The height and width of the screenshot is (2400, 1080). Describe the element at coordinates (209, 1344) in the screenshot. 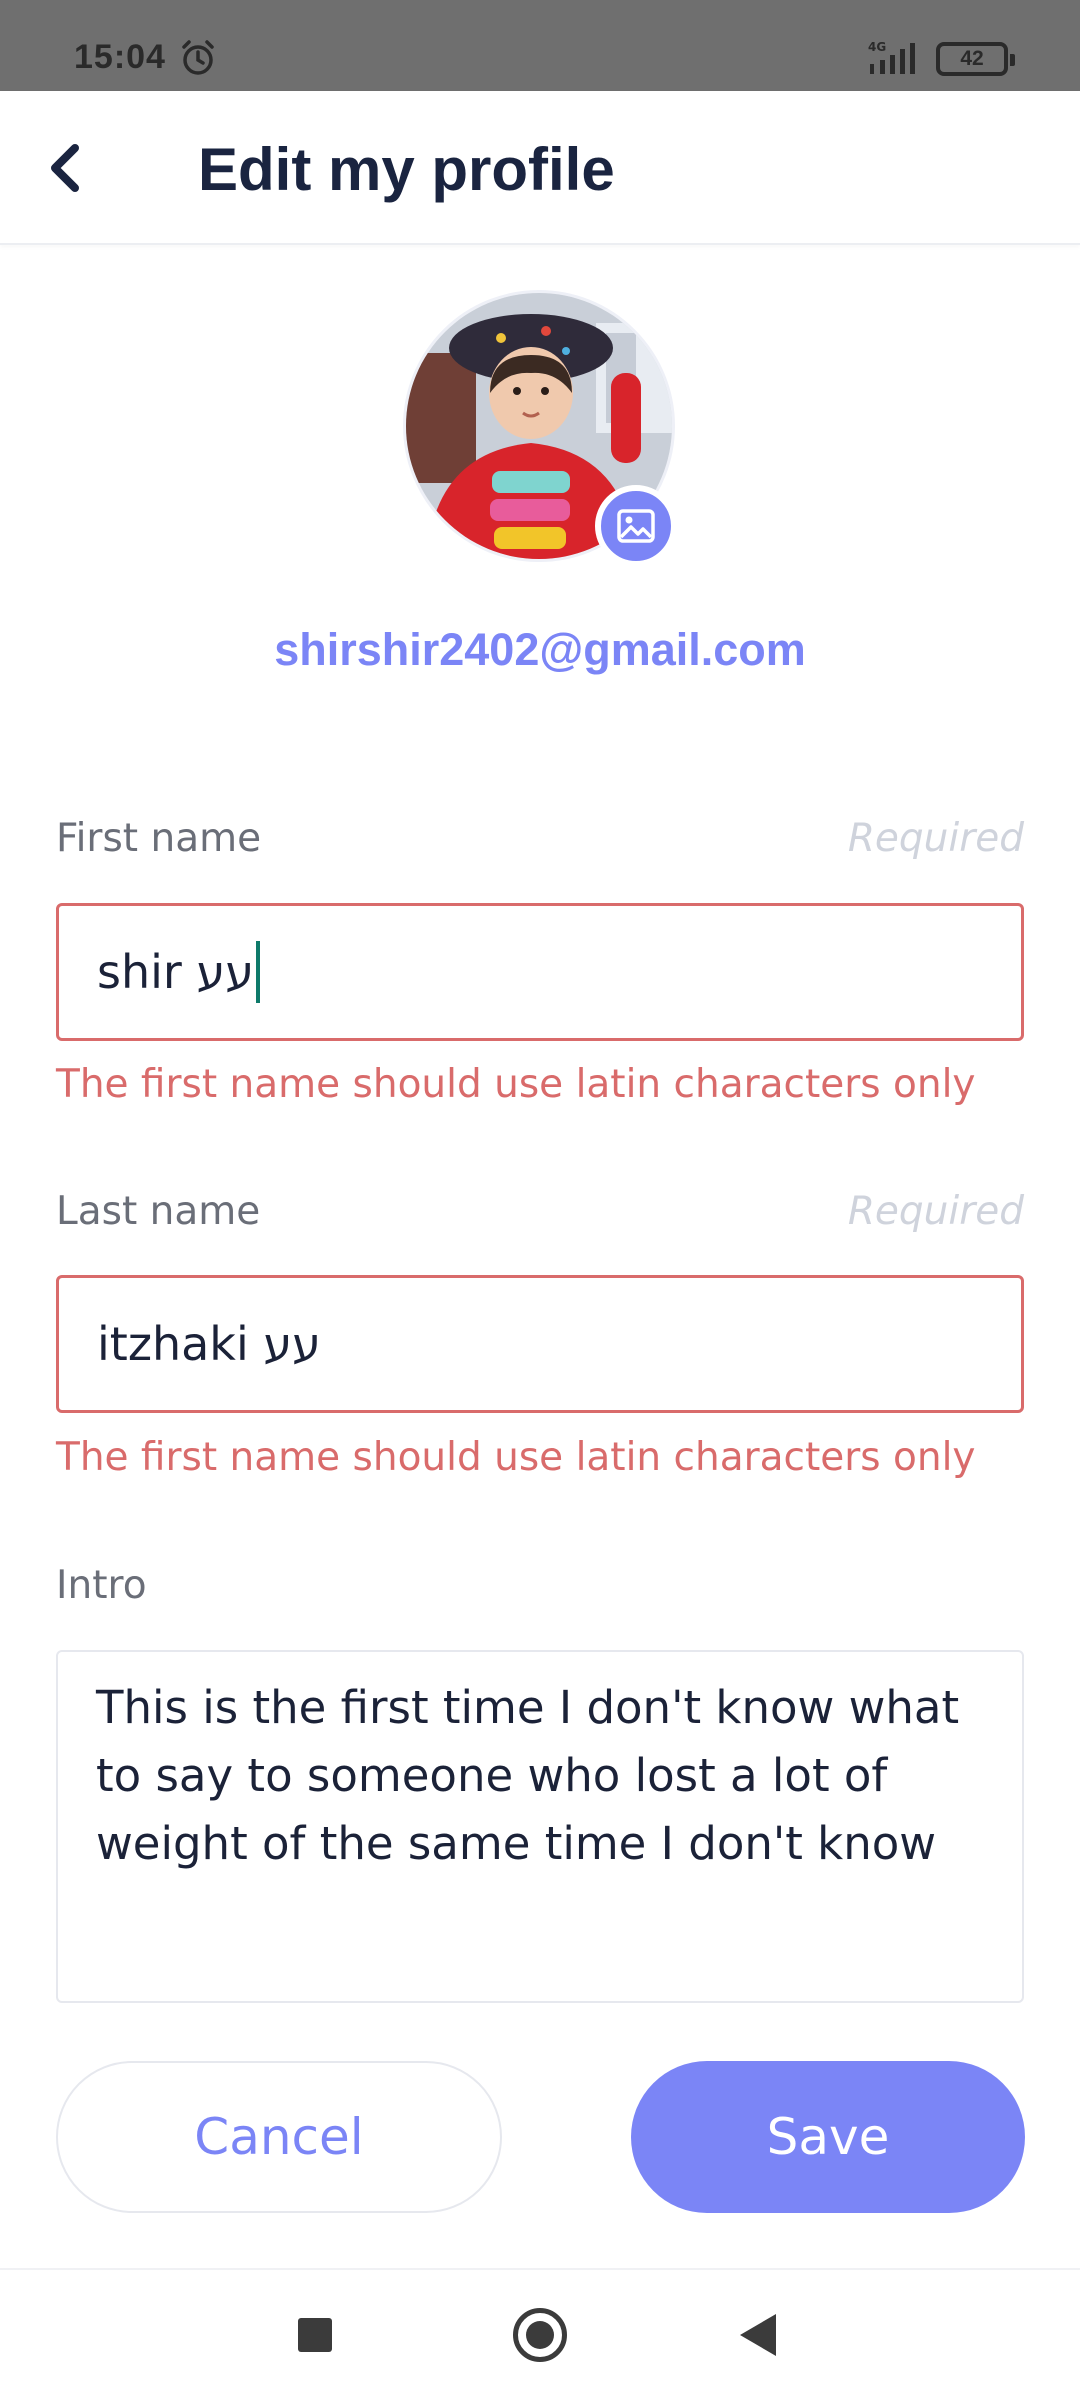

I see `last-name-value: itzhaki עע` at that location.